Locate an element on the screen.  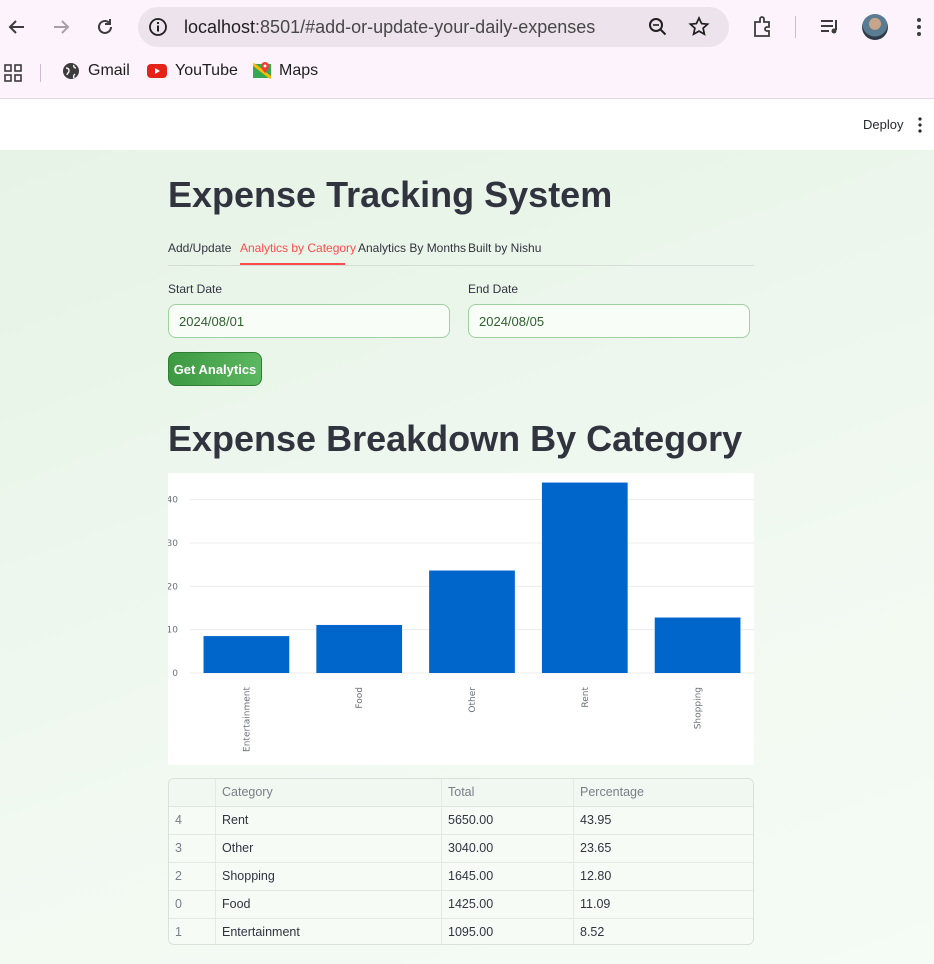
bookmarks-bar: Gmail YouTube Maps is located at coordinates (467, 73).